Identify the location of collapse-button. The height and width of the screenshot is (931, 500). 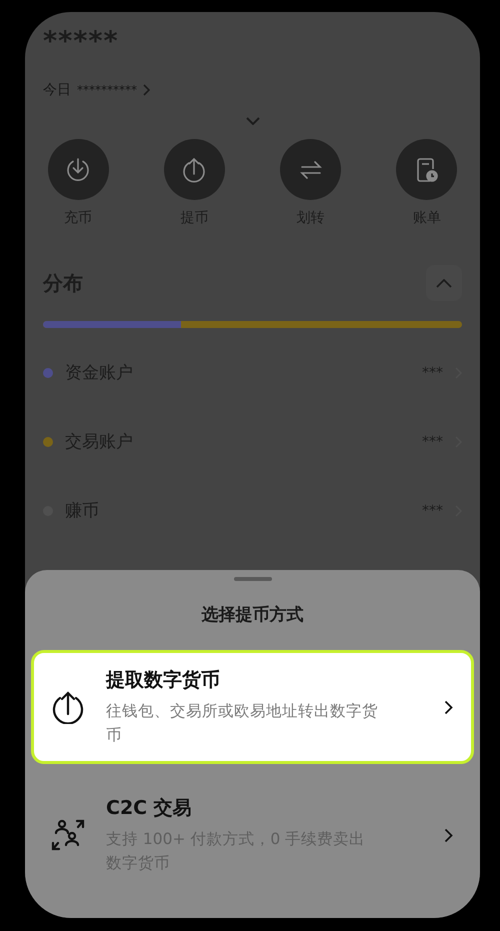
(444, 283).